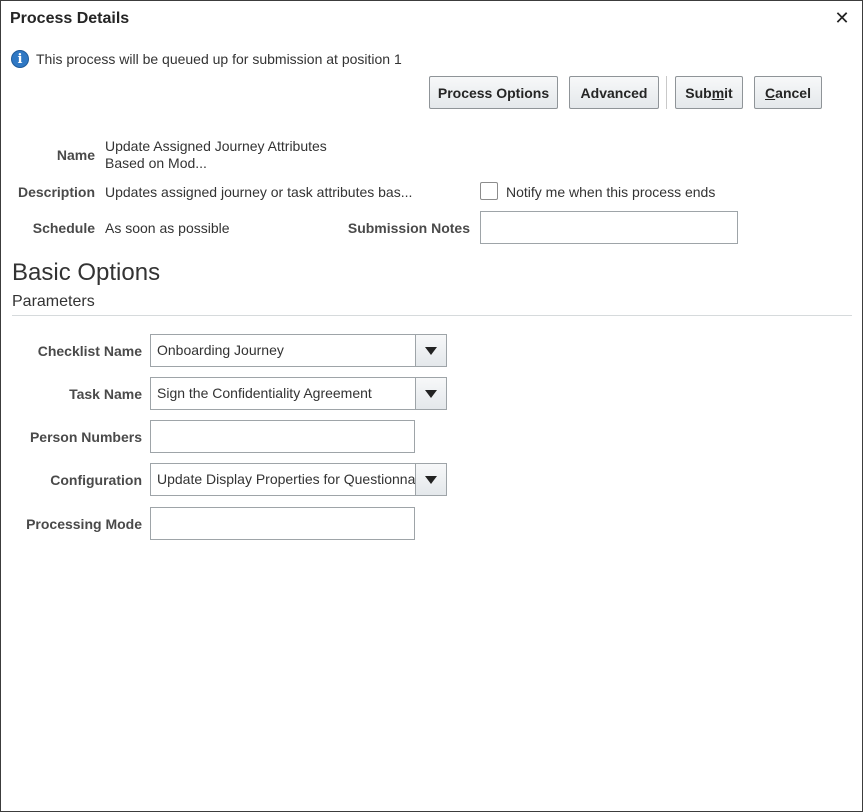 Image resolution: width=863 pixels, height=812 pixels. Describe the element at coordinates (84, 524) in the screenshot. I see `processing-mode-label: Processing Mode` at that location.